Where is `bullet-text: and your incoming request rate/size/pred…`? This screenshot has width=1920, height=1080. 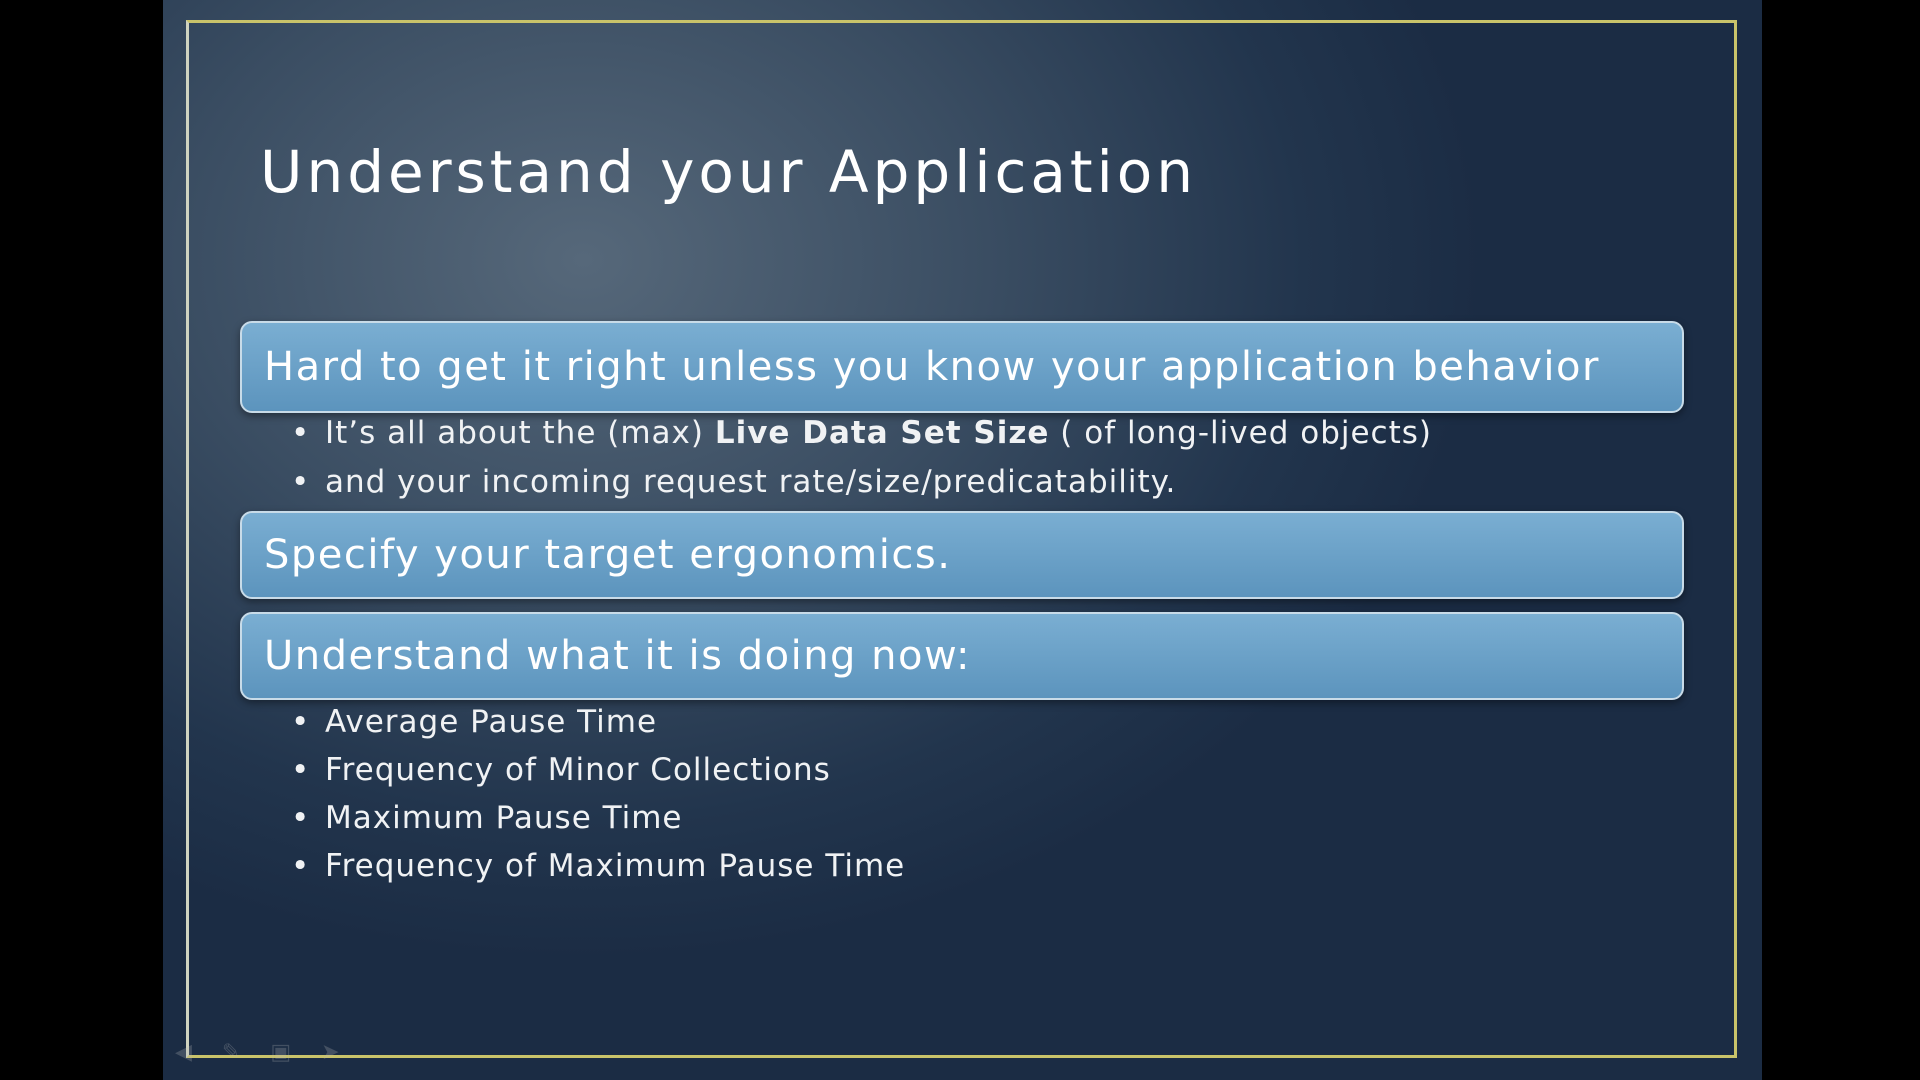
bullet-text: and your incoming request rate/size/pred… is located at coordinates (751, 482).